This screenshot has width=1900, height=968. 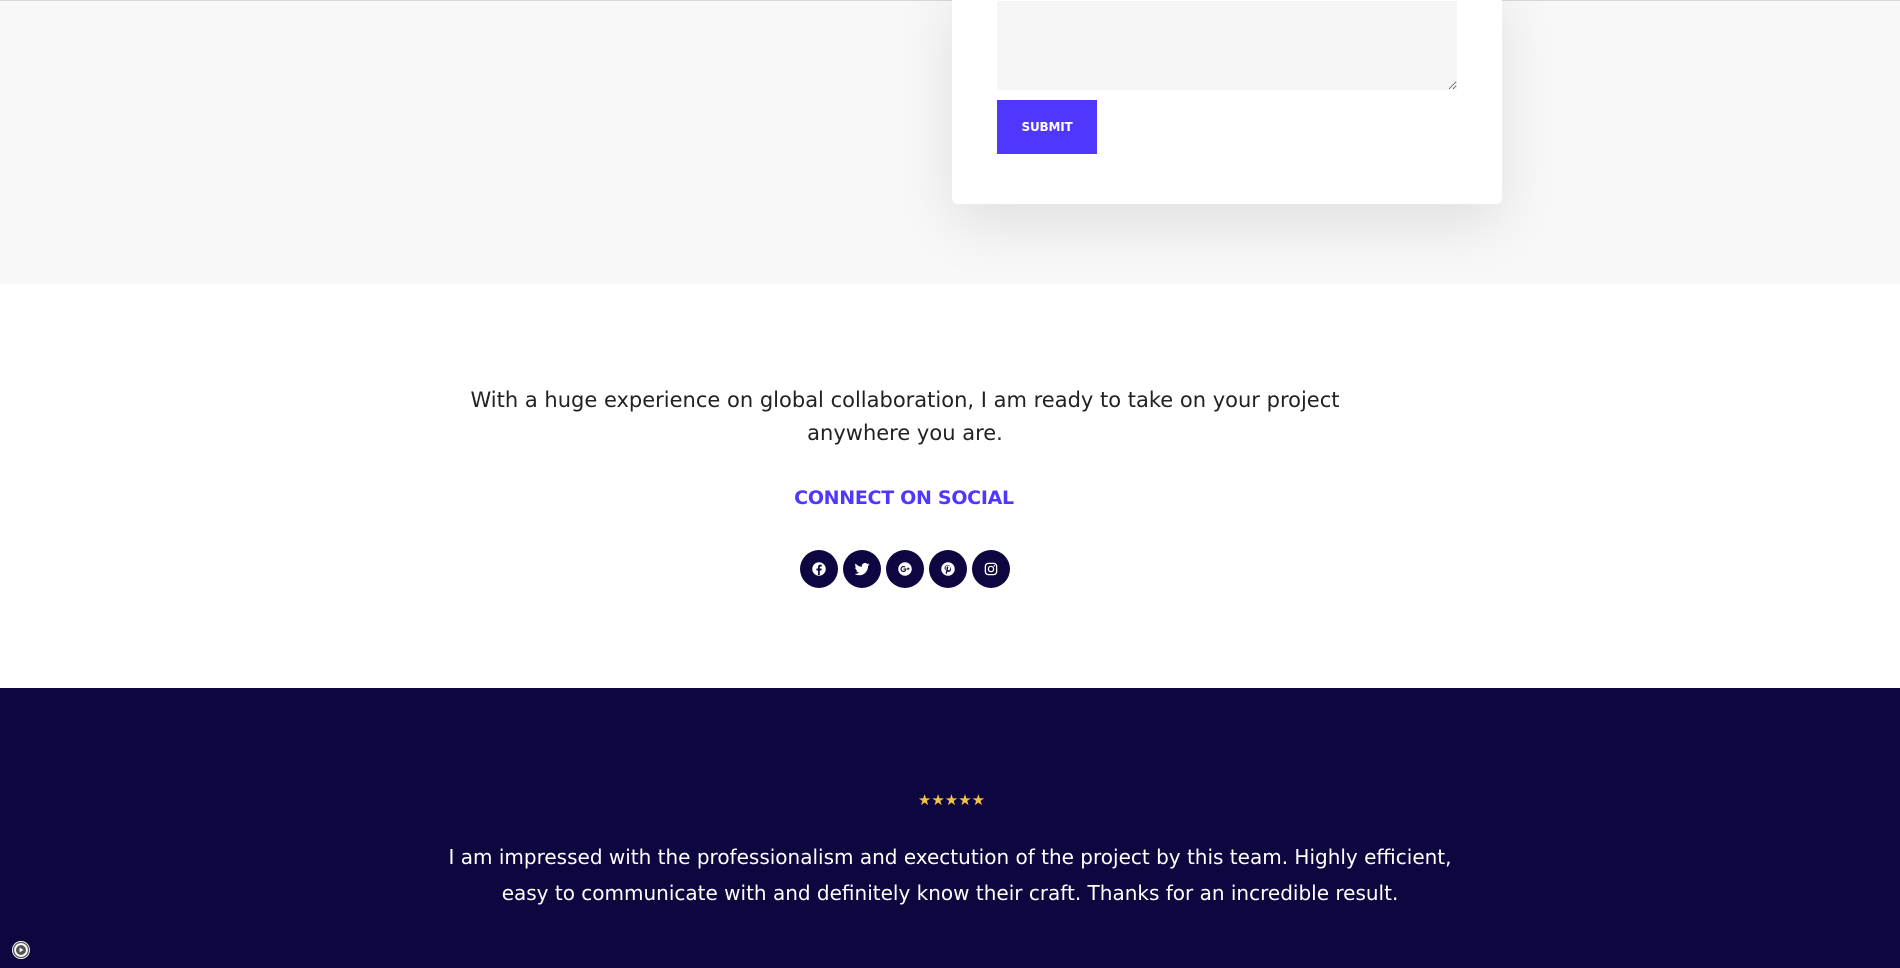 I want to click on pinterest-icon, so click(x=948, y=569).